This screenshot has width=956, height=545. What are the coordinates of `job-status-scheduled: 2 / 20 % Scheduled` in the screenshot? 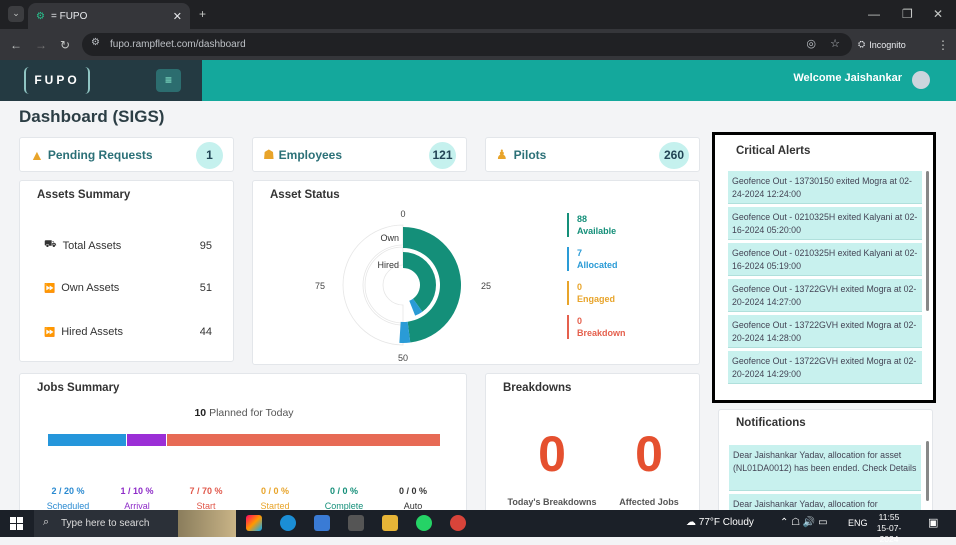 It's located at (68, 498).